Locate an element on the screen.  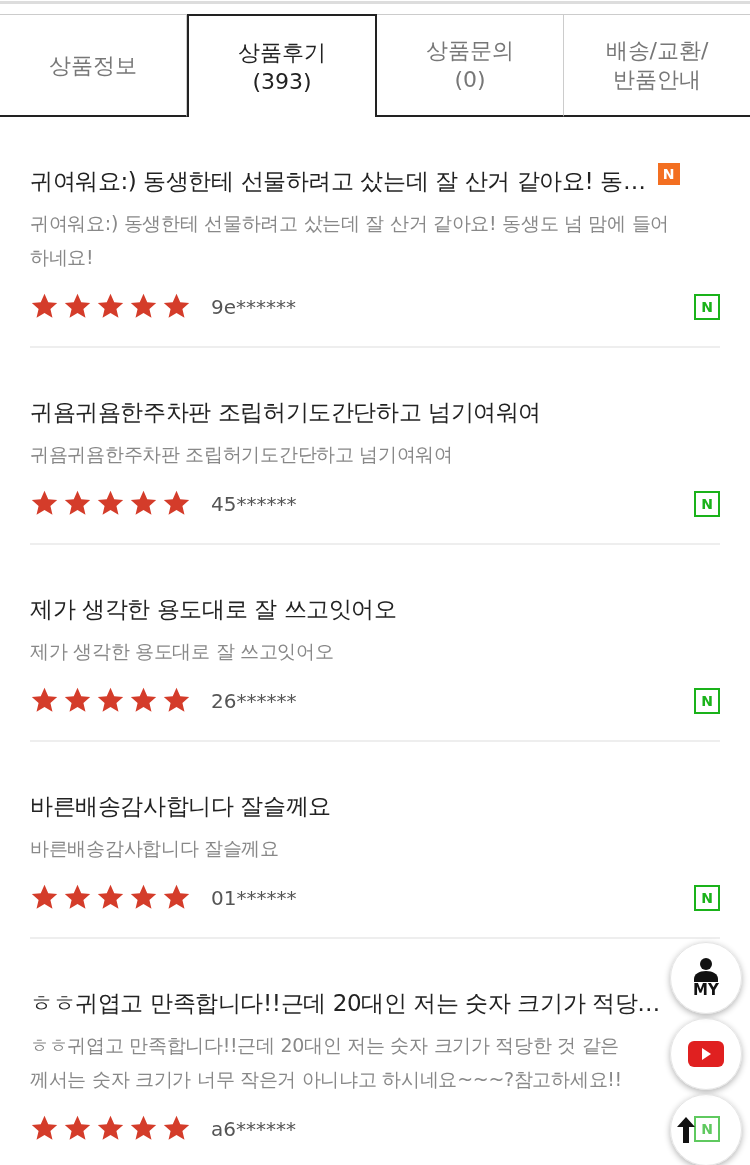
review-text: 제가 생각한 용도대로 잘 쓰고잇어오 is located at coordinates (182, 651).